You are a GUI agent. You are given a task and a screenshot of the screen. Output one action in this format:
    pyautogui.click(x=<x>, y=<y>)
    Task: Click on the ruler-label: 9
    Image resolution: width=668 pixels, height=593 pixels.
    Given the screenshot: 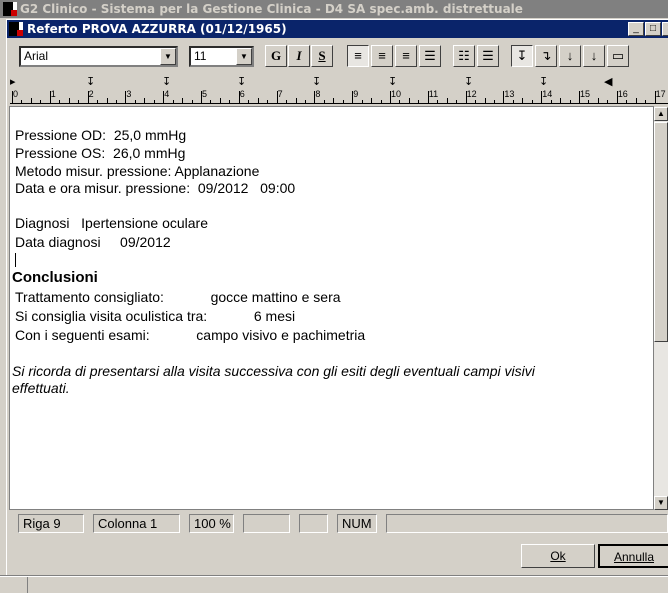 What is the action you would take?
    pyautogui.click(x=356, y=94)
    